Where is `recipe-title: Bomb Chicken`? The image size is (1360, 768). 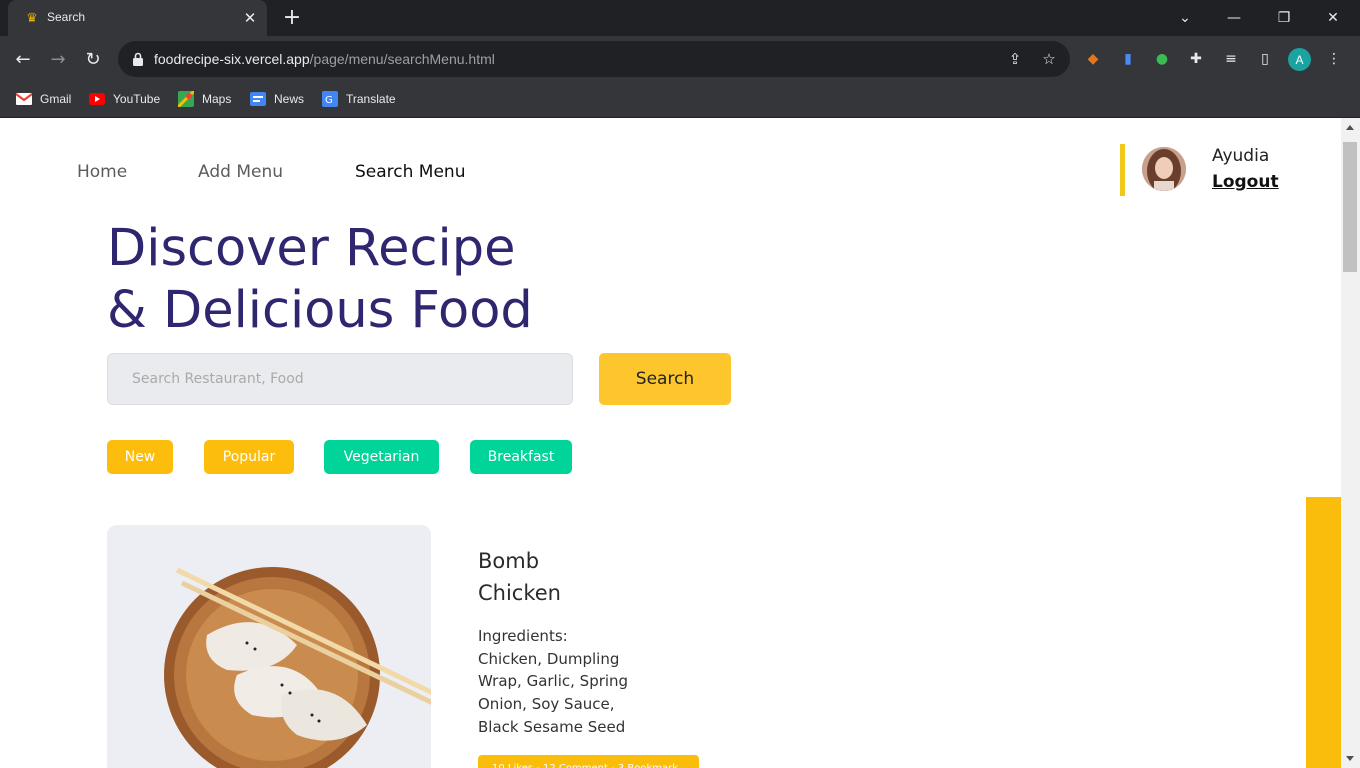
recipe-title: Bomb Chicken is located at coordinates (558, 577).